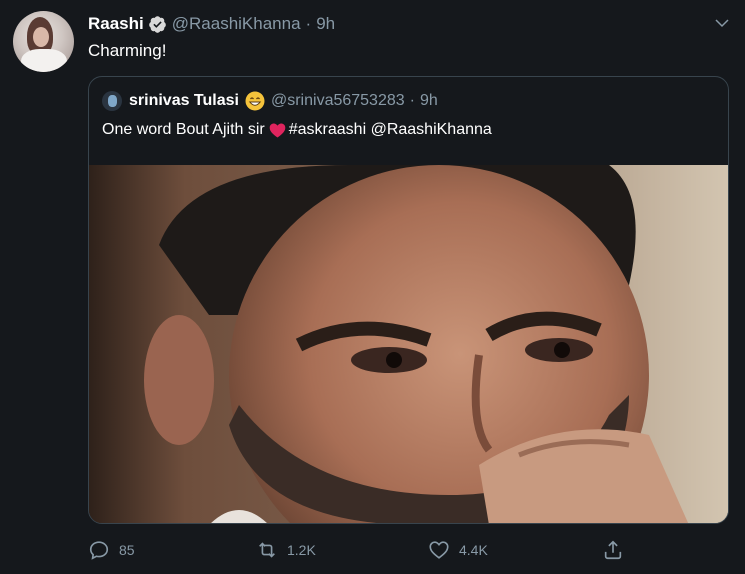 This screenshot has height=574, width=745. Describe the element at coordinates (722, 23) in the screenshot. I see `chevron-down-icon` at that location.